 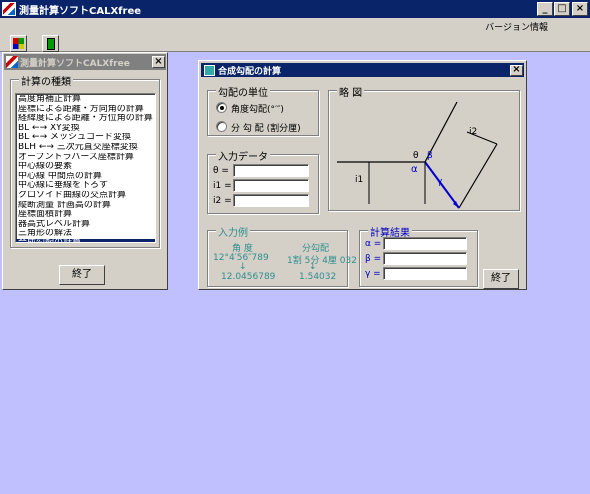 What do you see at coordinates (580, 9) in the screenshot?
I see `close-app-button: ×` at bounding box center [580, 9].